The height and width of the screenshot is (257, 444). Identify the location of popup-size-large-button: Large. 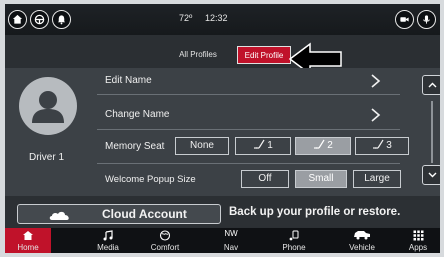
(377, 179).